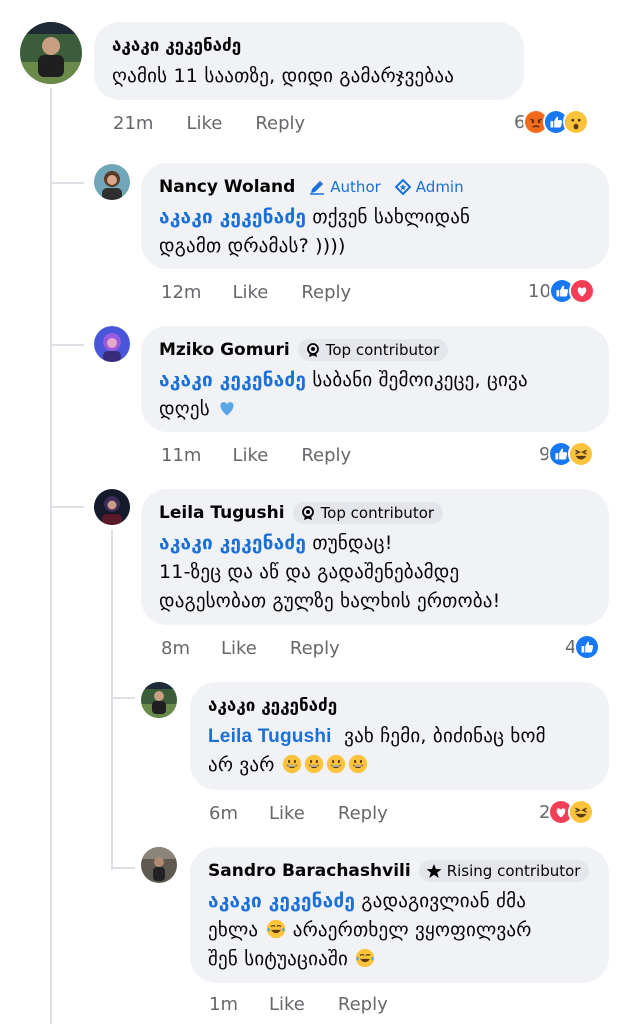  What do you see at coordinates (345, 187) in the screenshot?
I see `author-badge: Author` at bounding box center [345, 187].